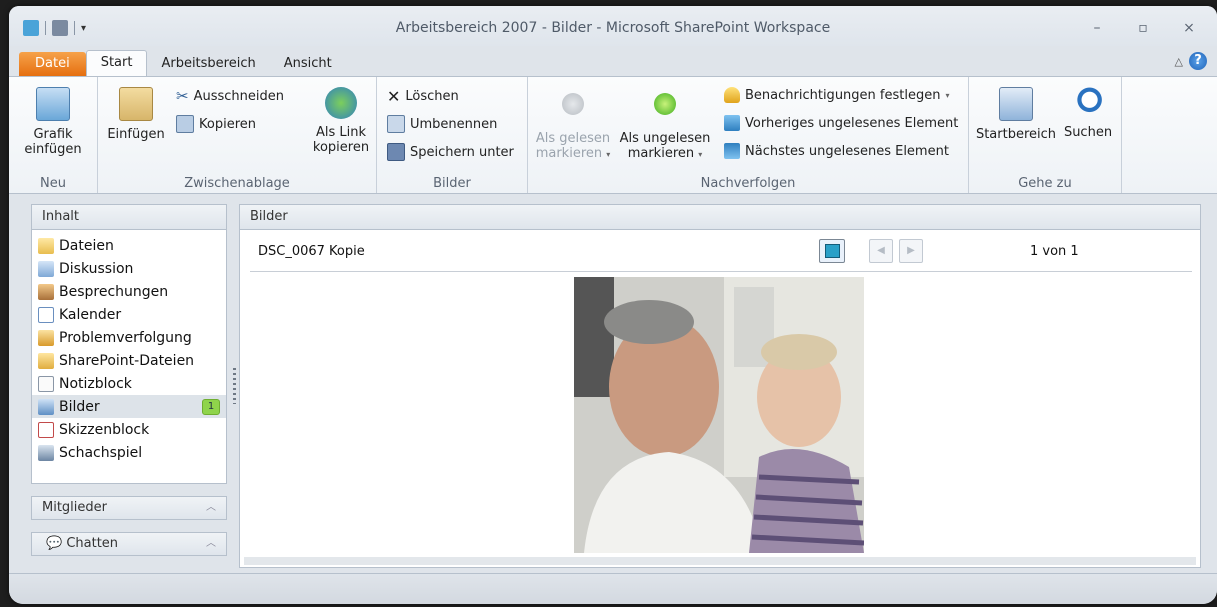 This screenshot has width=1217, height=607. I want to click on document-name: DSC_0067 Kopie, so click(311, 251).